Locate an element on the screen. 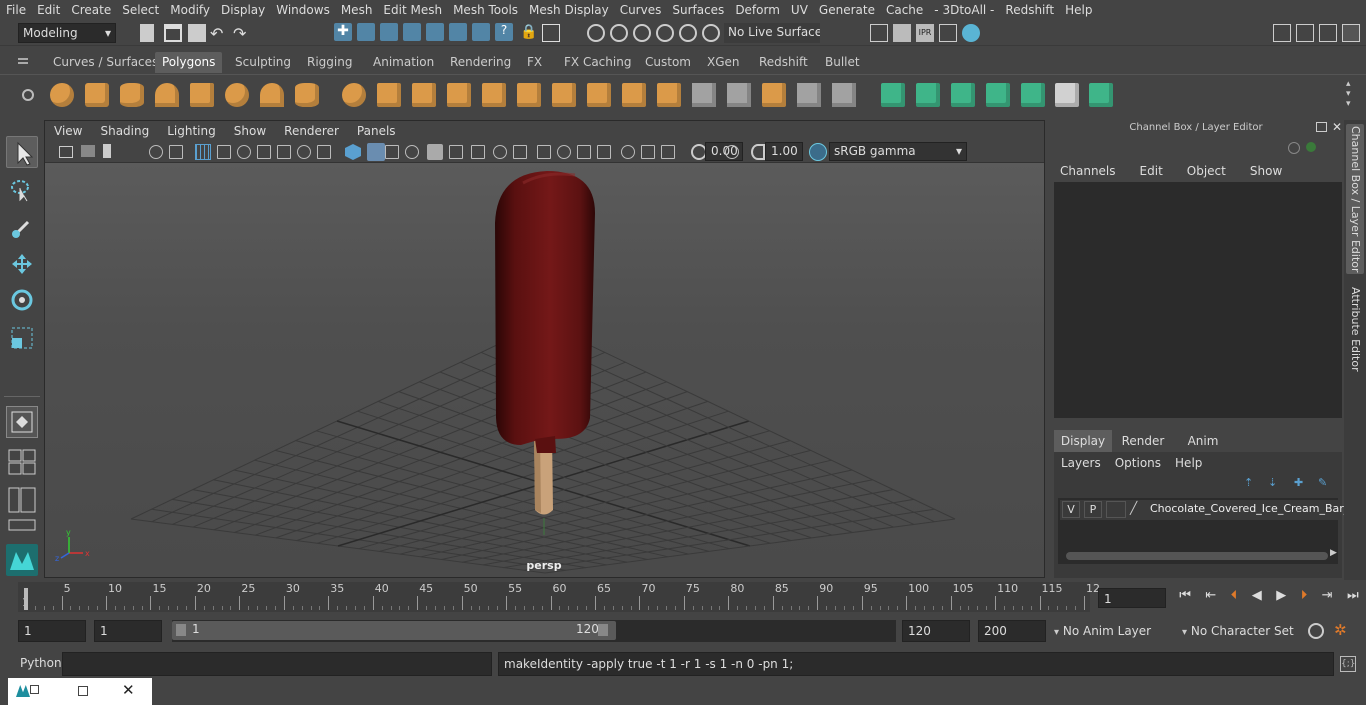  open-scene-icon is located at coordinates (173, 33).